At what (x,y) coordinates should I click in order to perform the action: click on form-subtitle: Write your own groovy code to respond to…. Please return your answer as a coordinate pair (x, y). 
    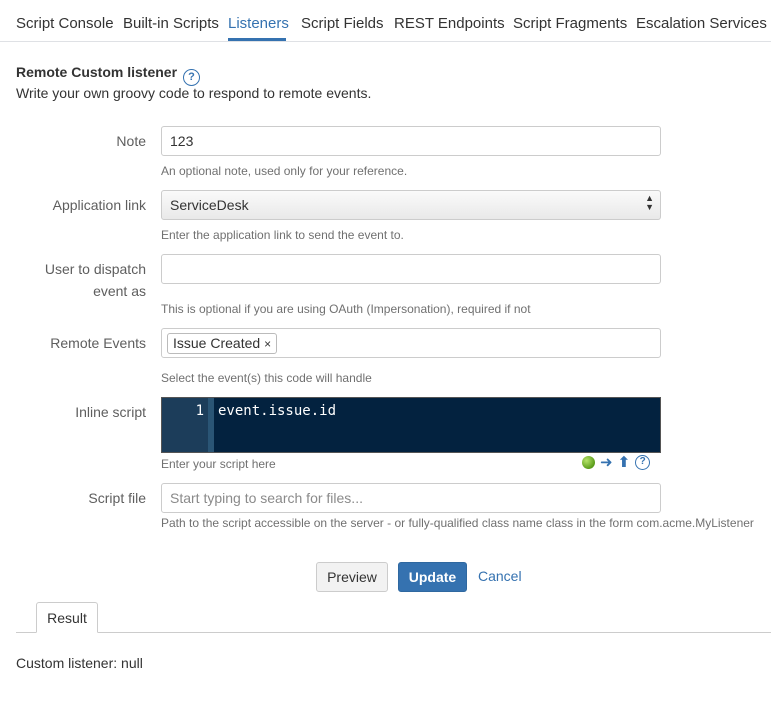
    Looking at the image, I should click on (194, 93).